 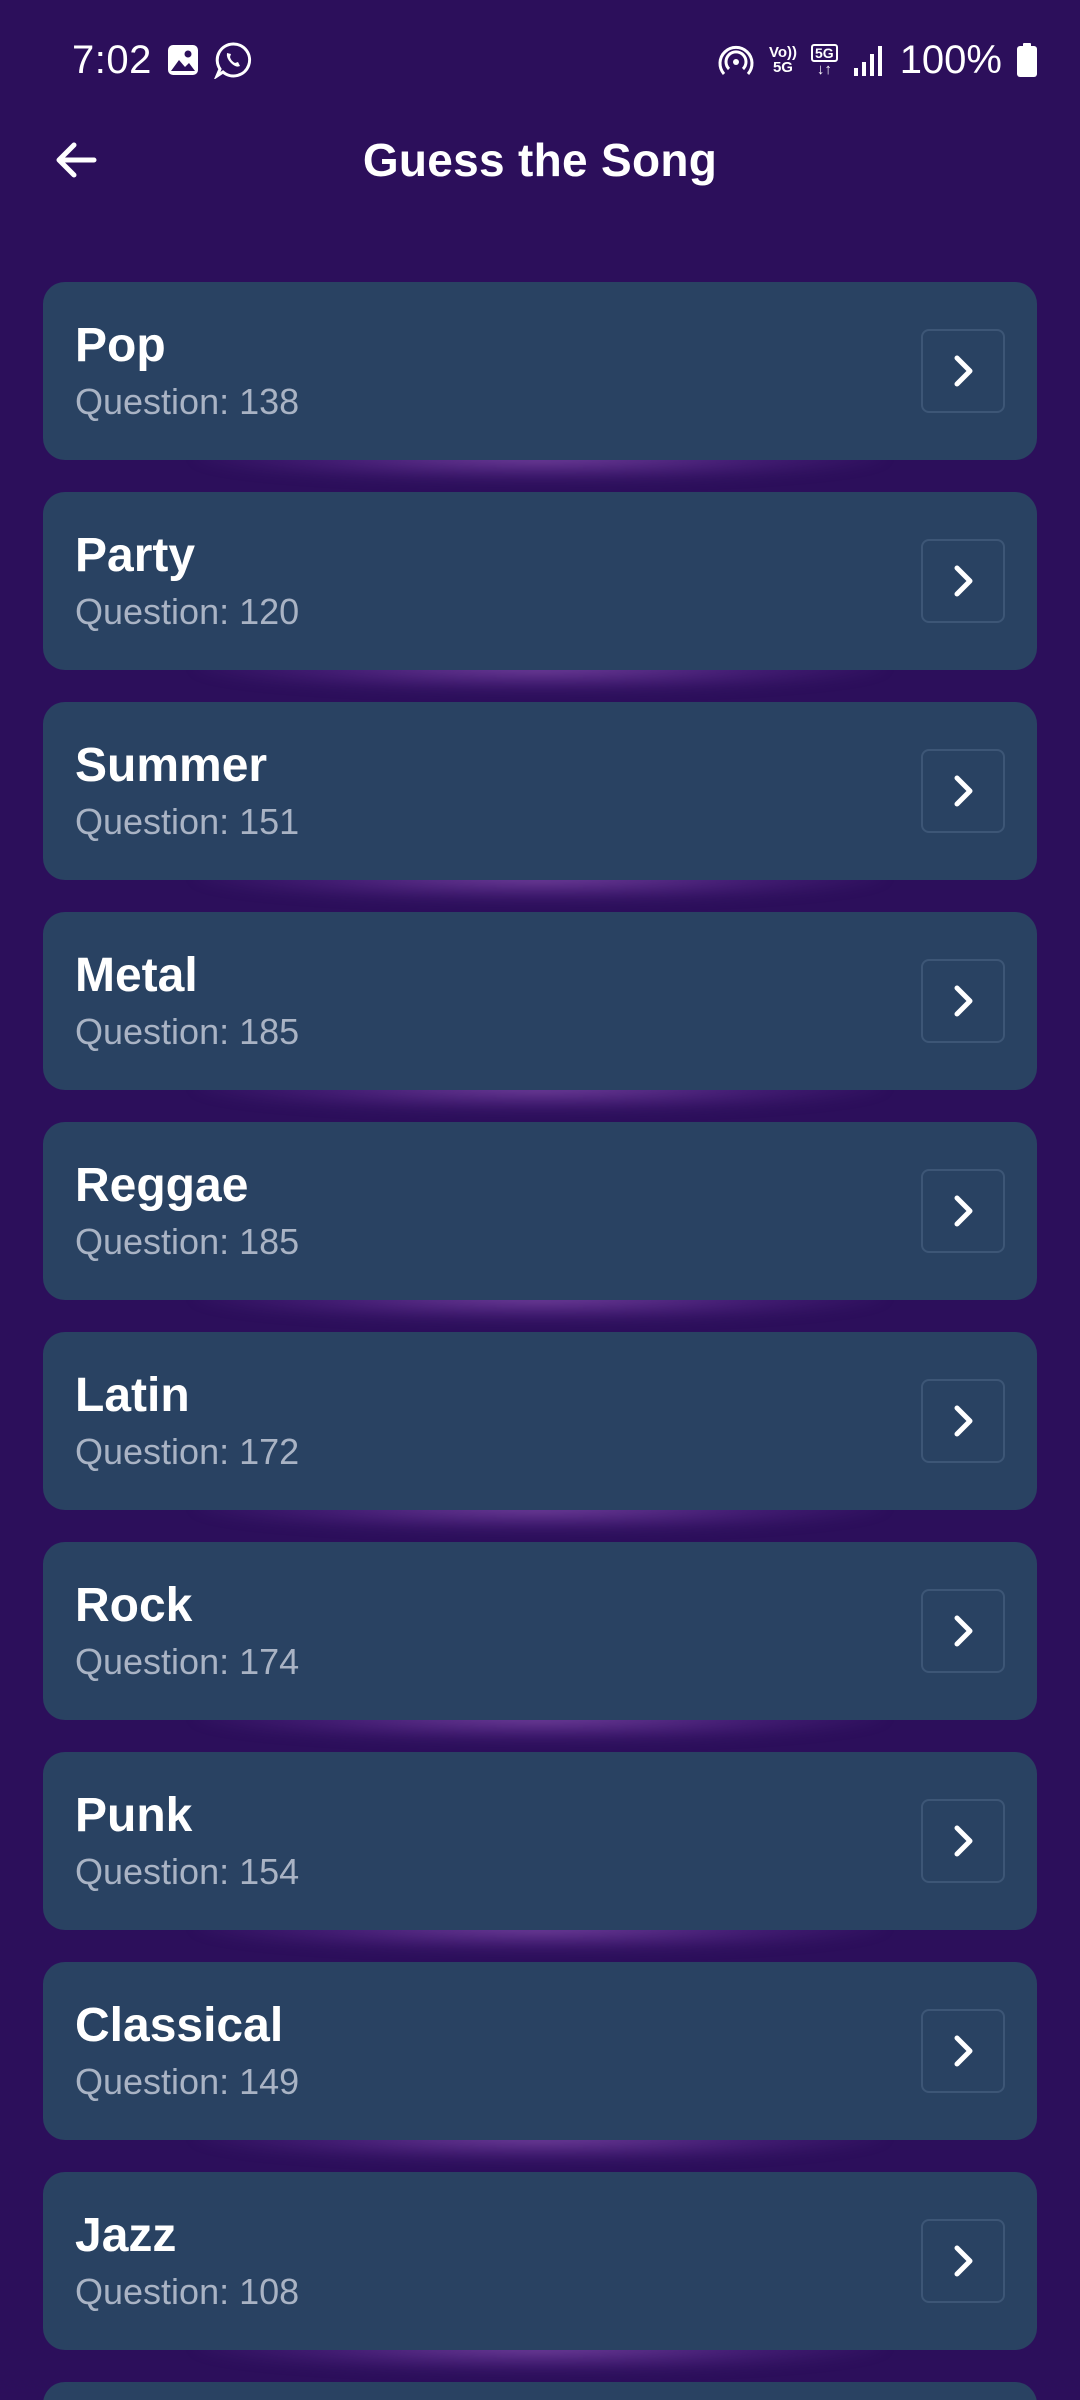 What do you see at coordinates (540, 1001) in the screenshot?
I see `category-card: Metal Question185` at bounding box center [540, 1001].